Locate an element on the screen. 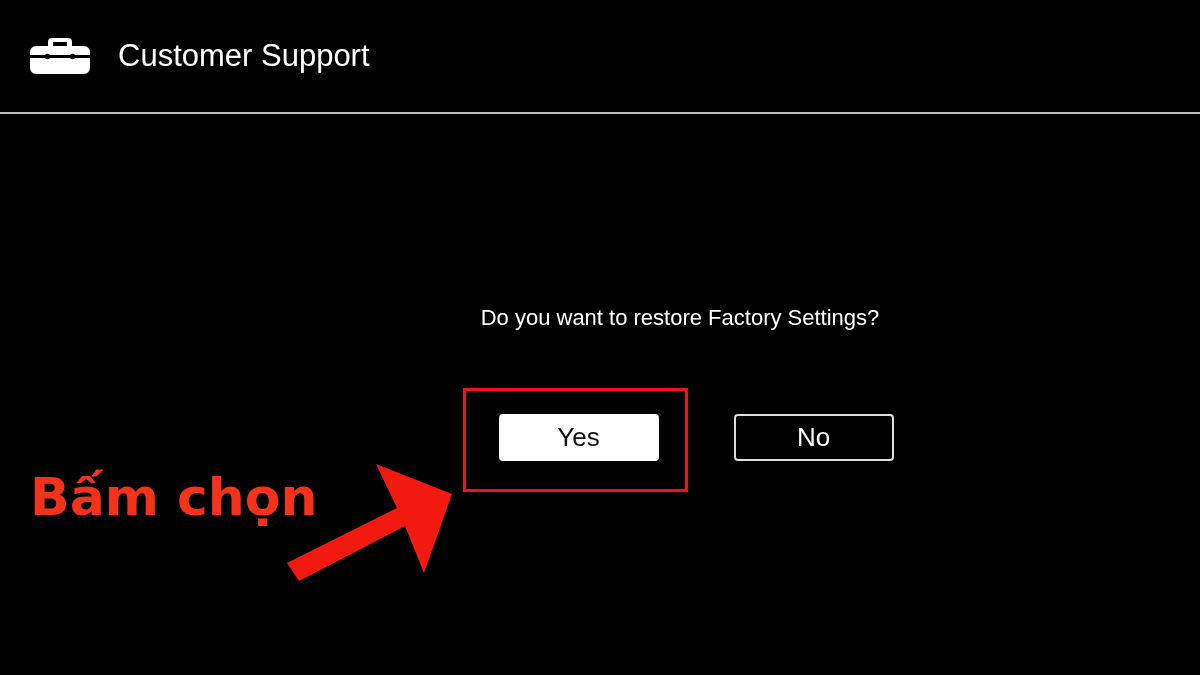 The image size is (1200, 675). dialog-button: No is located at coordinates (813, 437).